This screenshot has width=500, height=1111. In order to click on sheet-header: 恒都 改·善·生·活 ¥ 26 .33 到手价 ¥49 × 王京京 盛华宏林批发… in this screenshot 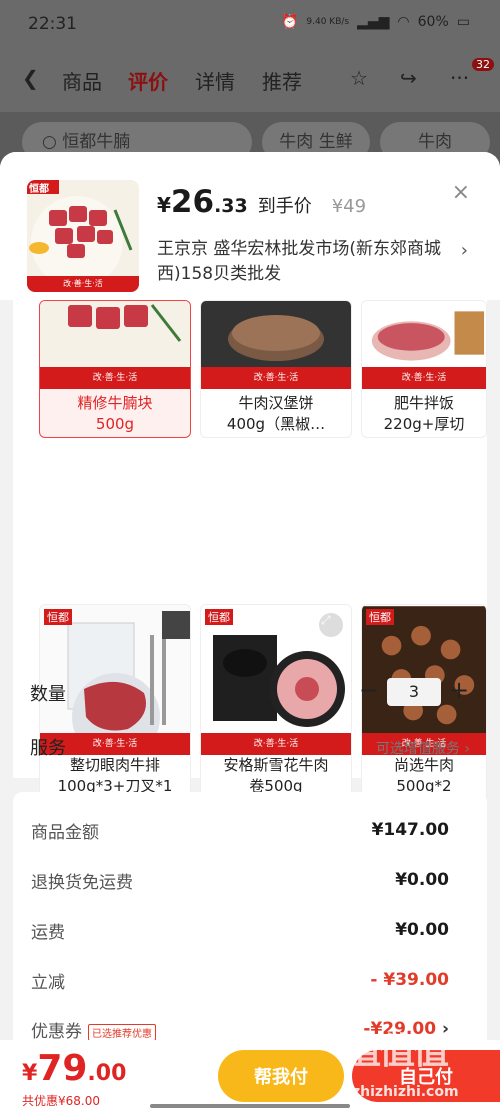, I will do `click(250, 226)`.